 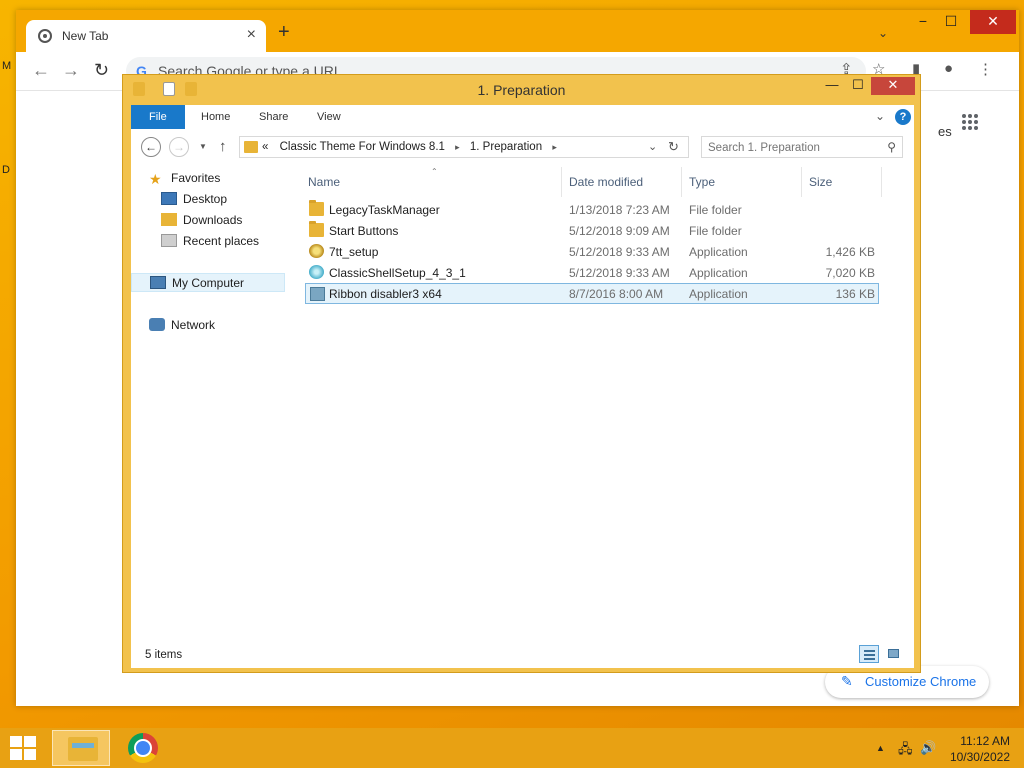 What do you see at coordinates (985, 69) in the screenshot?
I see `chrome-menu-icon: ⋮` at bounding box center [985, 69].